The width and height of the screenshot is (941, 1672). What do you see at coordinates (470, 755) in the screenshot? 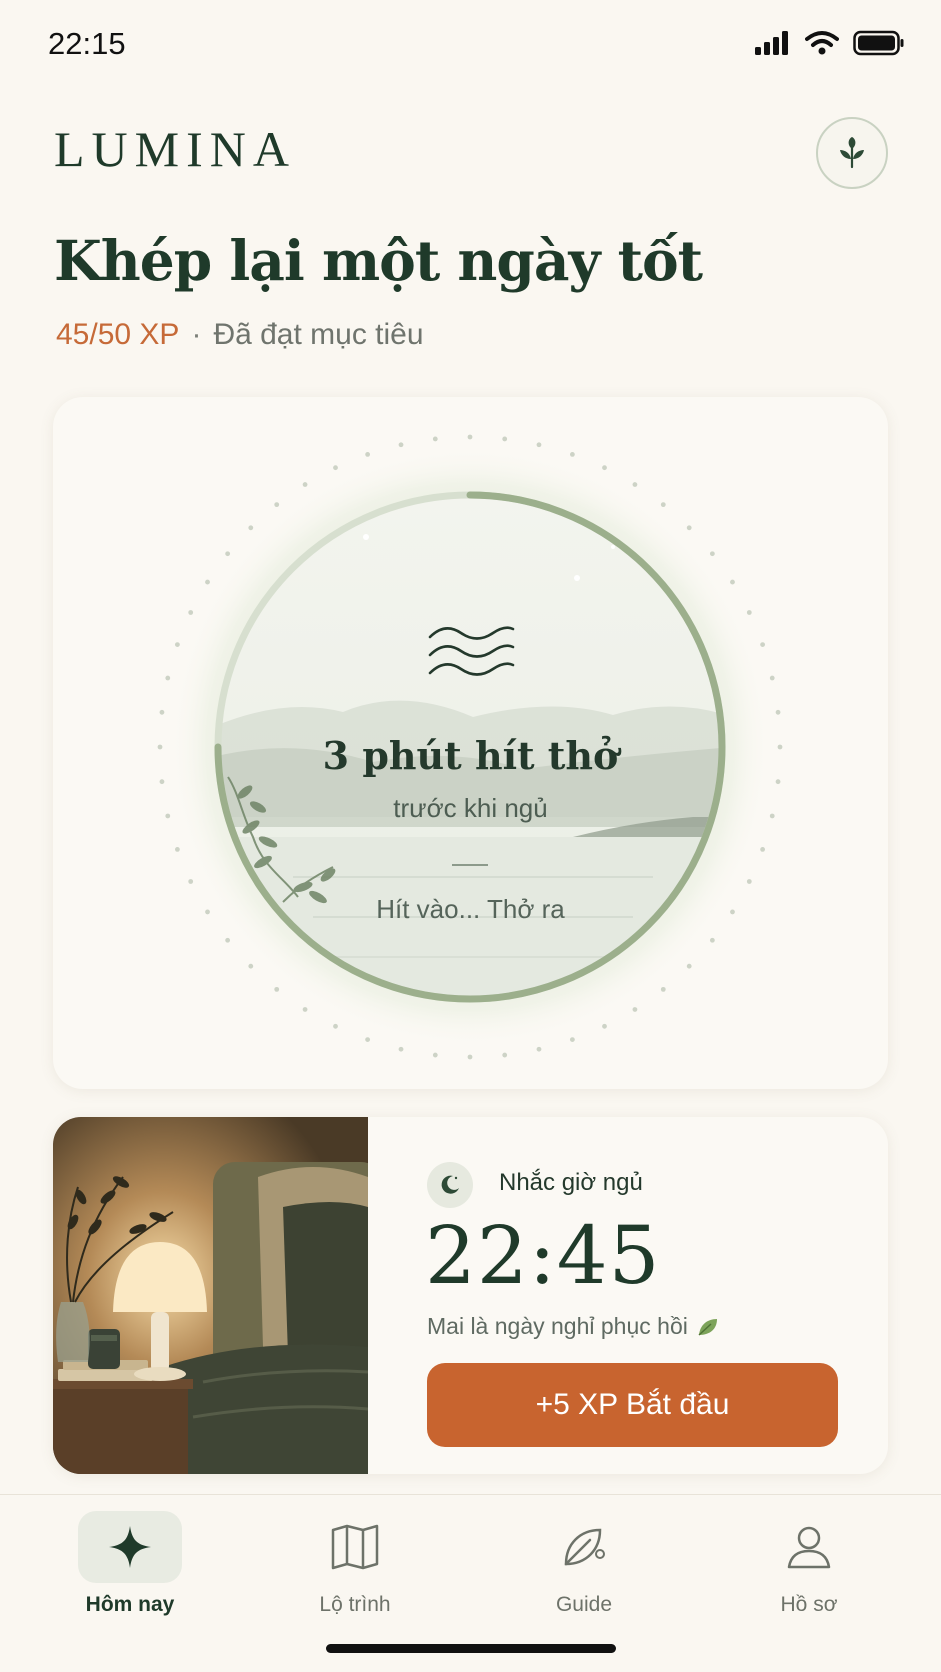
I see `breathing-title: 3 phút hít thở` at bounding box center [470, 755].